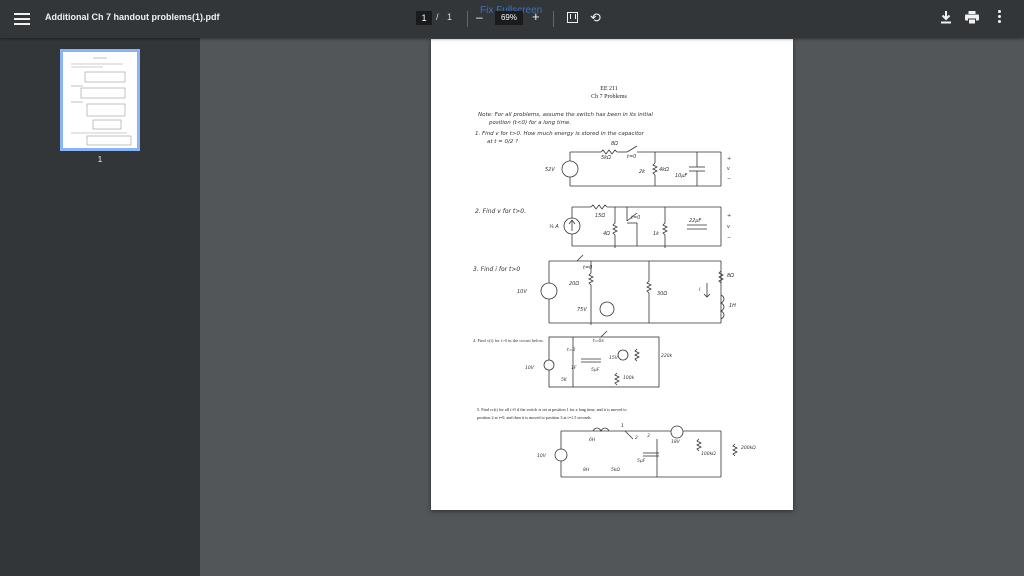 Image resolution: width=1024 pixels, height=576 pixels. I want to click on p4-label: t=0s, so click(598, 341).